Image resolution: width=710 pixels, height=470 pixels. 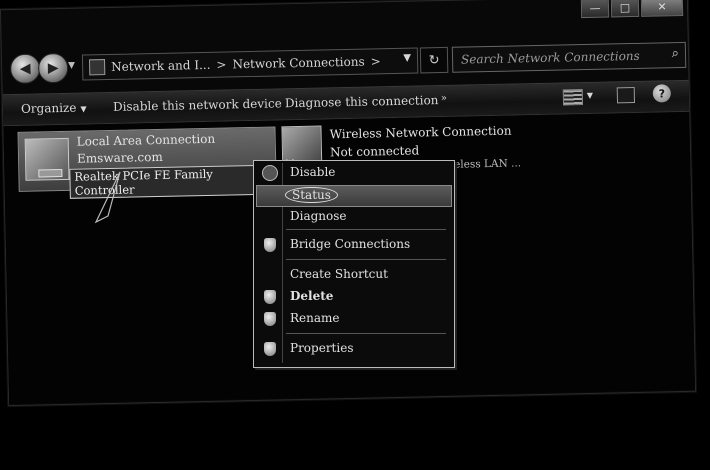 I want to click on disable-icon, so click(x=270, y=173).